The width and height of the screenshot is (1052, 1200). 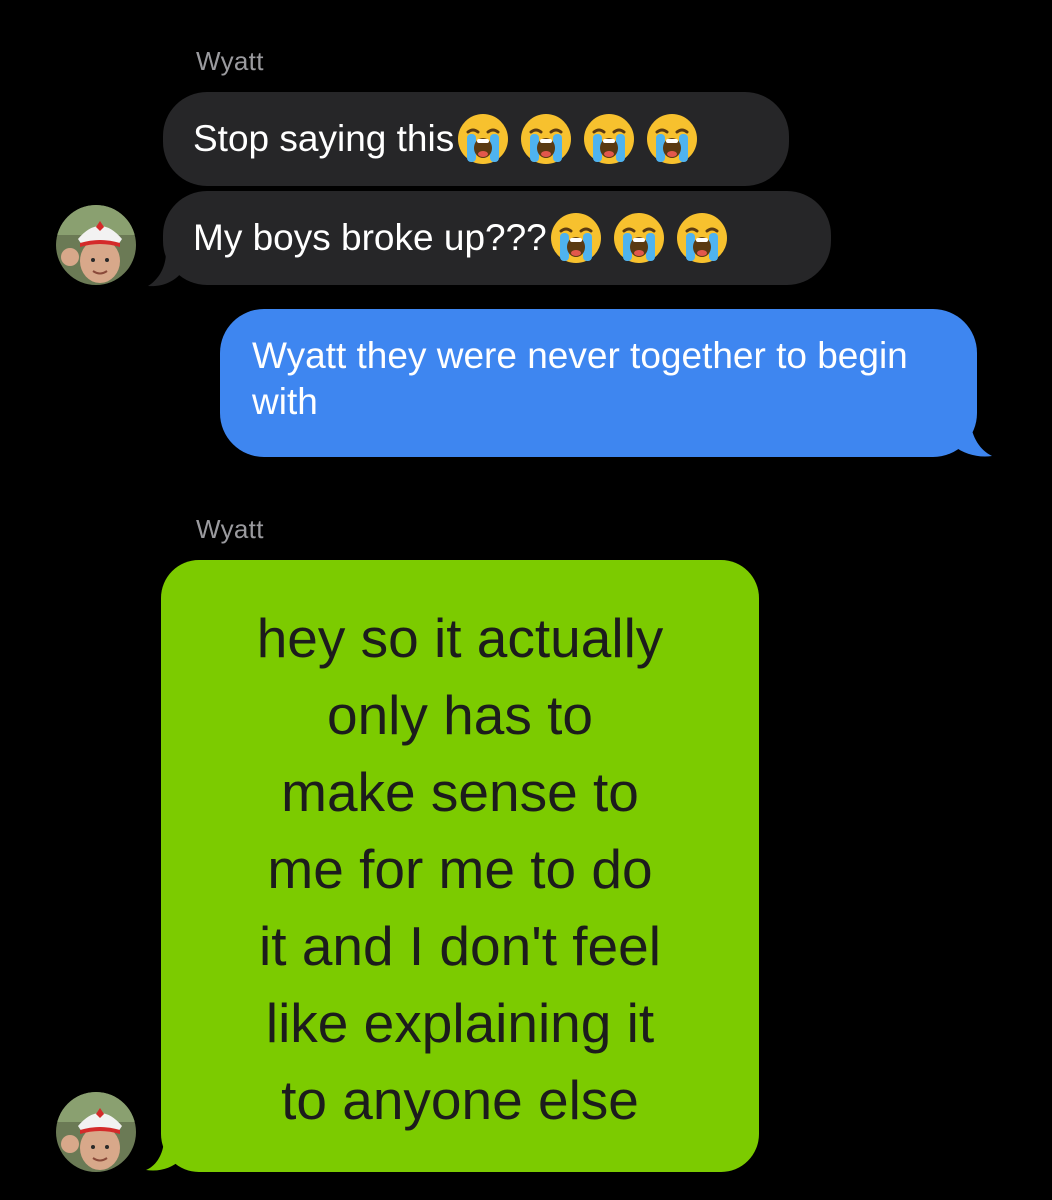 I want to click on outgoing-bubble-tail, so click(x=973, y=438).